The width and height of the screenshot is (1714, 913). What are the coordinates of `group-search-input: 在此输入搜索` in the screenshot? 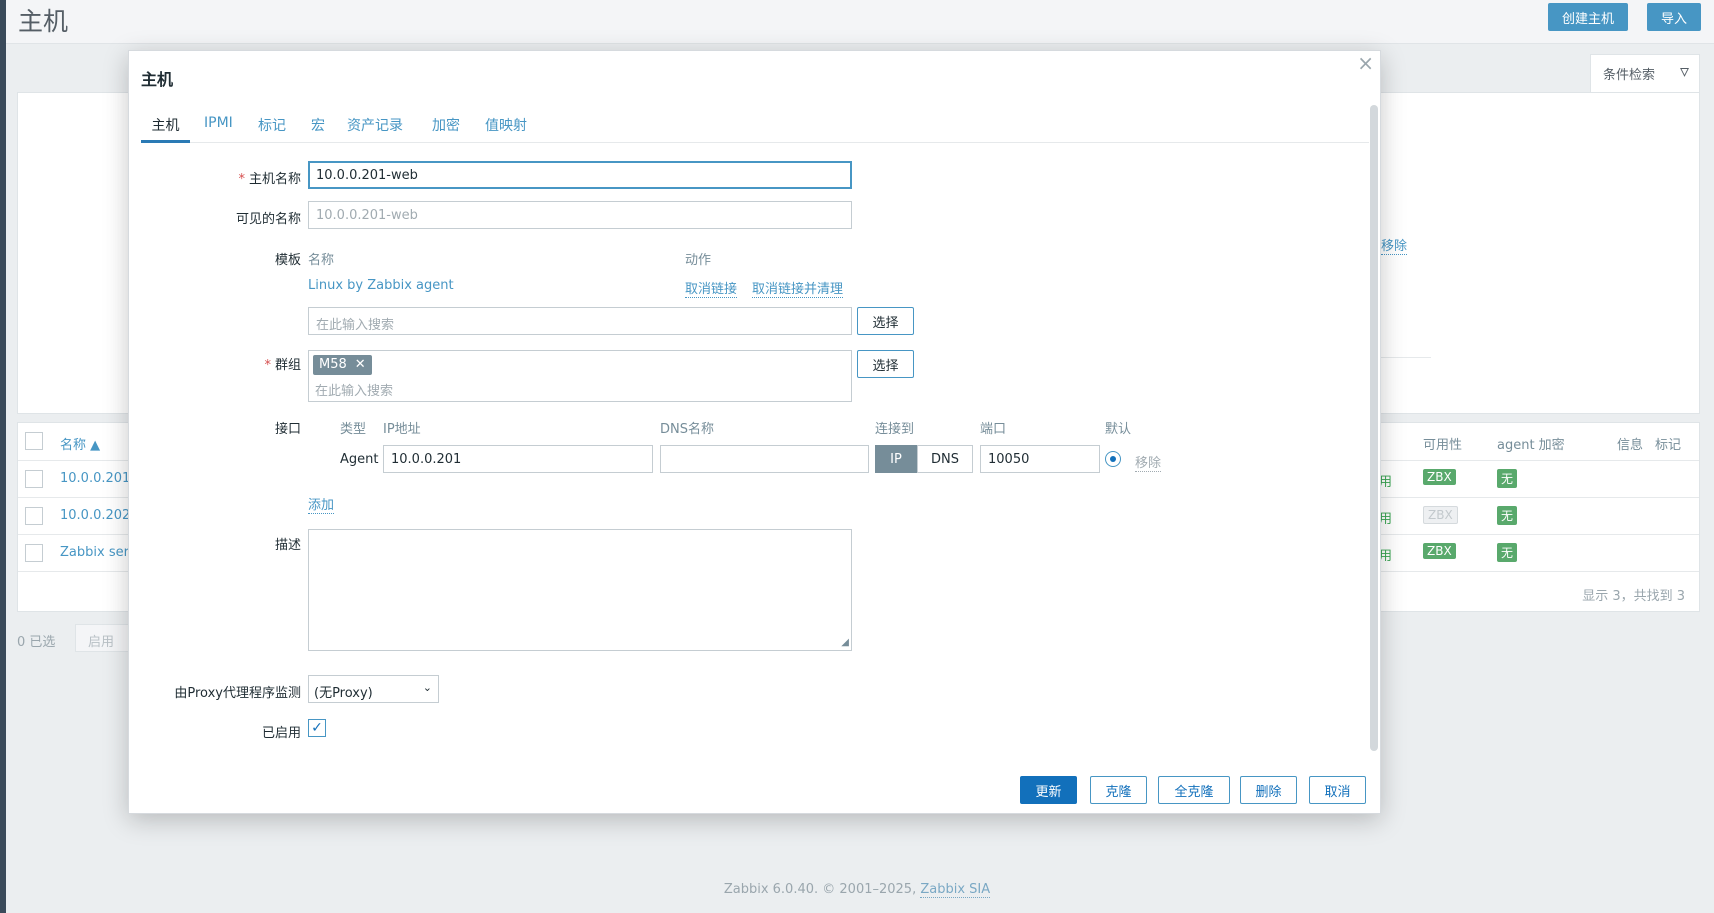 It's located at (354, 389).